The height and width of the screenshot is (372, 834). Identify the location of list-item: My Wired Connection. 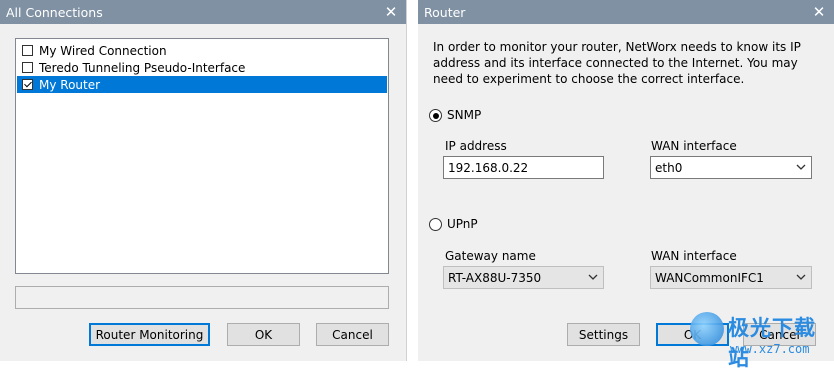
(202, 50).